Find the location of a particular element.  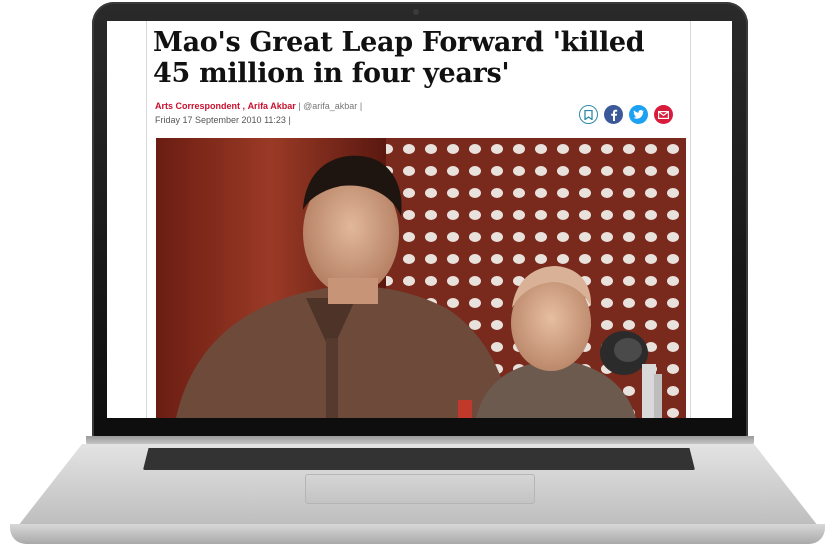

laptop-trackpad is located at coordinates (420, 489).